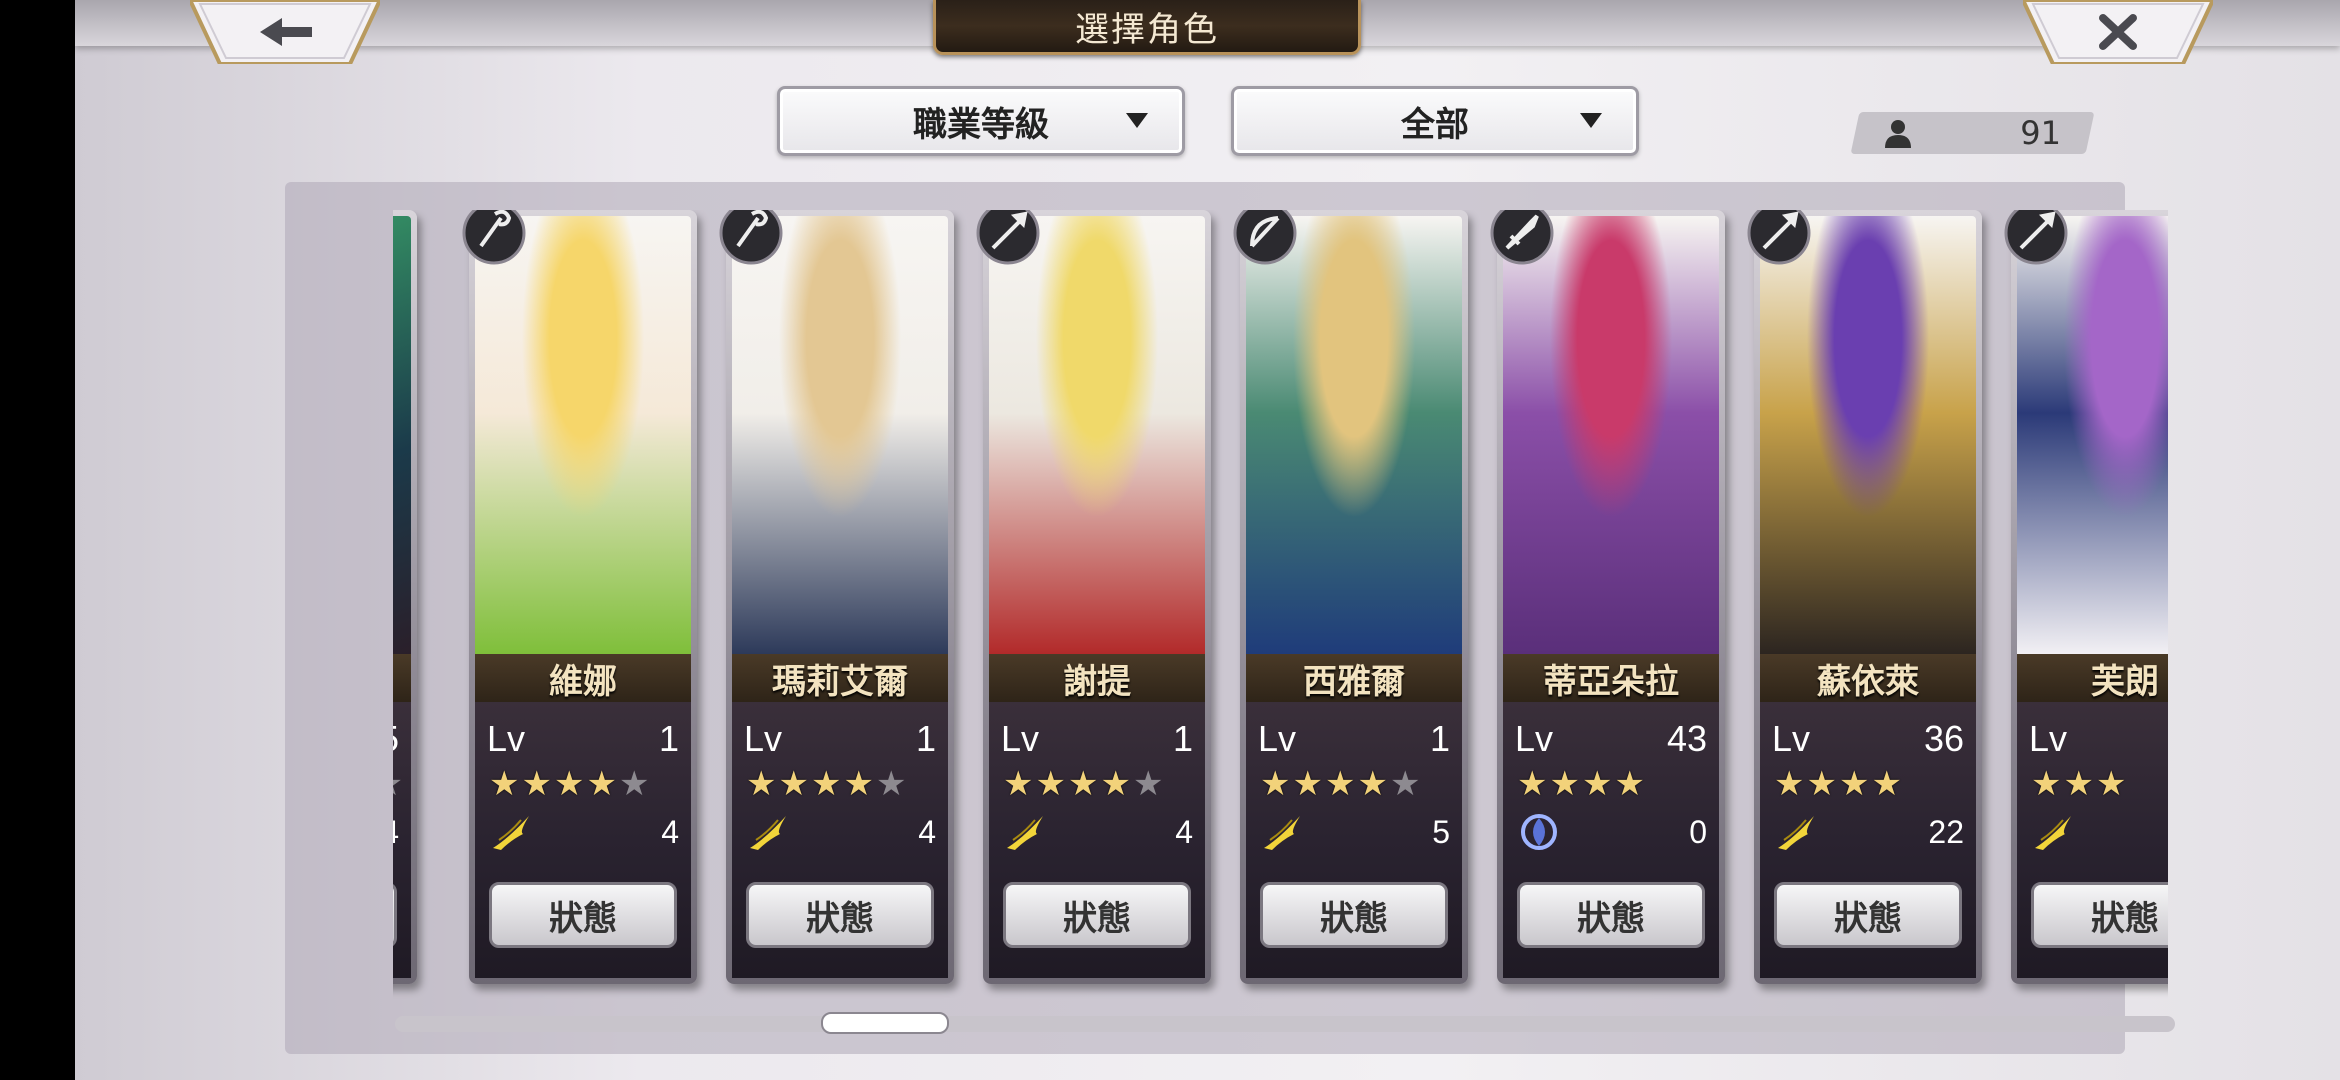 Image resolution: width=2340 pixels, height=1080 pixels. I want to click on horizontal-scrollbar, so click(1285, 1024).